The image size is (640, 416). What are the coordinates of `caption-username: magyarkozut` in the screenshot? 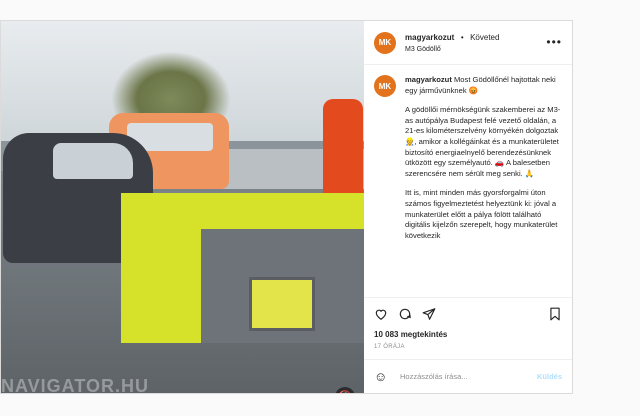 It's located at (428, 79).